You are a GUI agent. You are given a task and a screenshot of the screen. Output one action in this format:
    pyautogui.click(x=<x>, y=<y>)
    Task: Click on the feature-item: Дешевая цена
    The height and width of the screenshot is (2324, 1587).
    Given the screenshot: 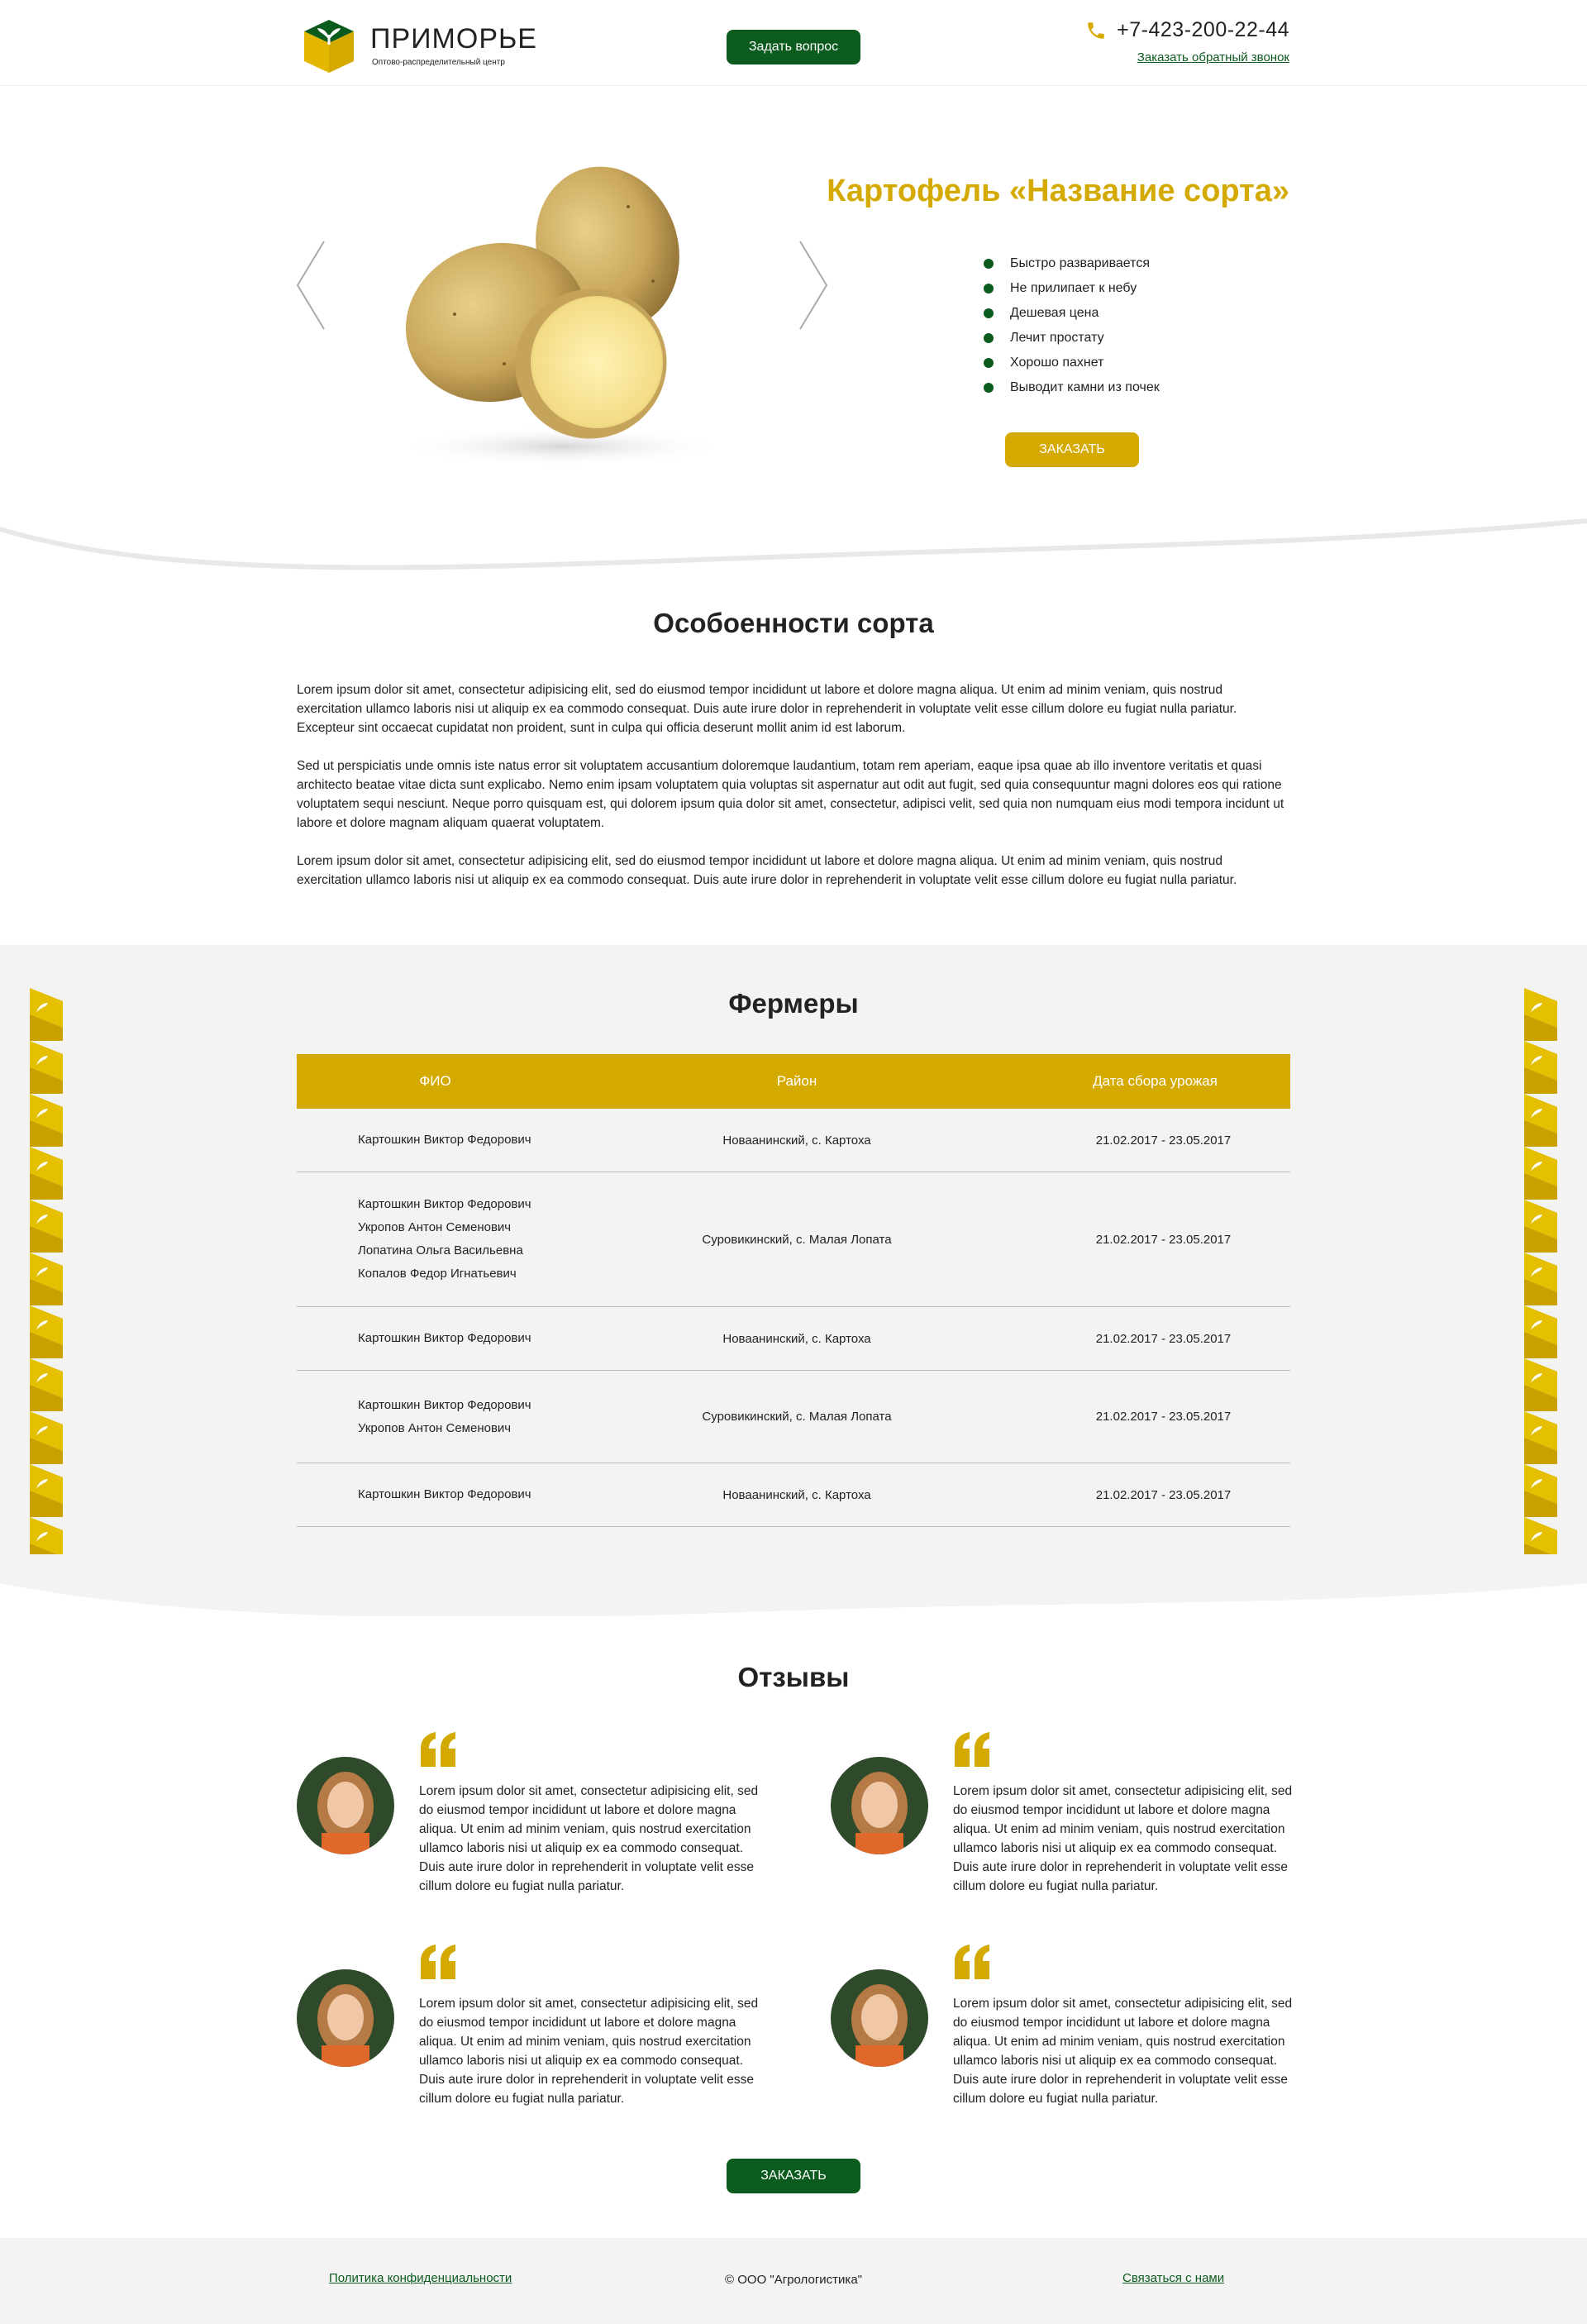 What is the action you would take?
    pyautogui.click(x=1072, y=313)
    